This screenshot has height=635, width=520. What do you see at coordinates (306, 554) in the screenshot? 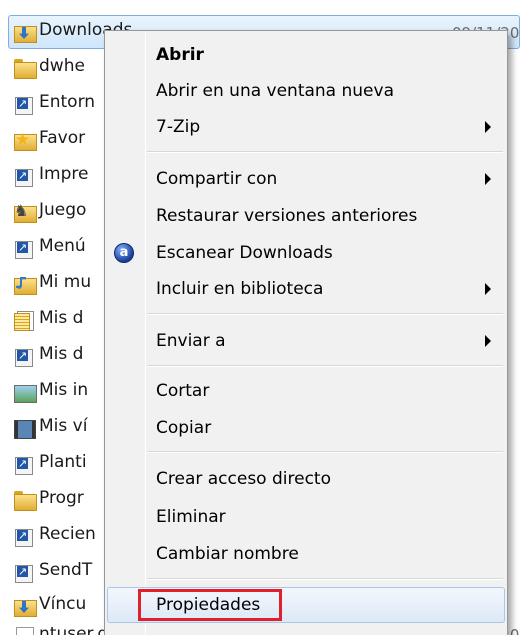
I see `menu-item-rename: Cambiar nombre` at bounding box center [306, 554].